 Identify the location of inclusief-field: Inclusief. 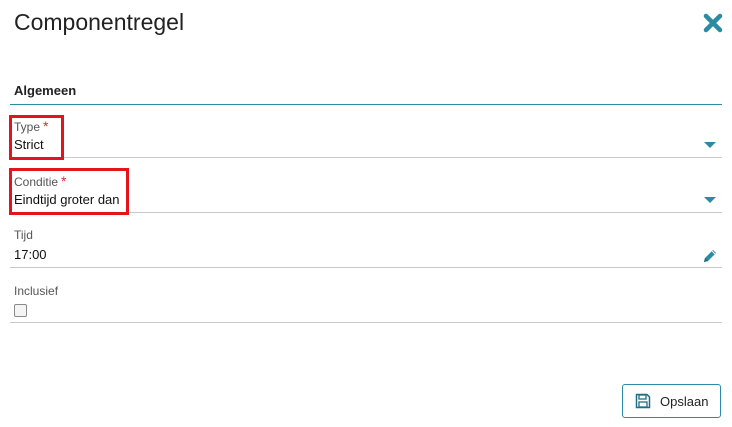
(366, 301).